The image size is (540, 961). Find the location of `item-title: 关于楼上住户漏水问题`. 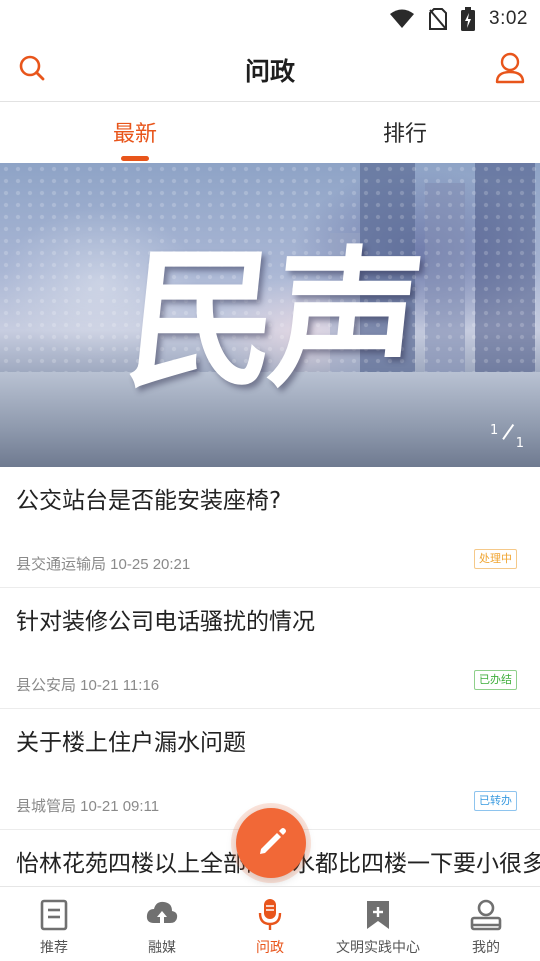

item-title: 关于楼上住户漏水问题 is located at coordinates (131, 743).